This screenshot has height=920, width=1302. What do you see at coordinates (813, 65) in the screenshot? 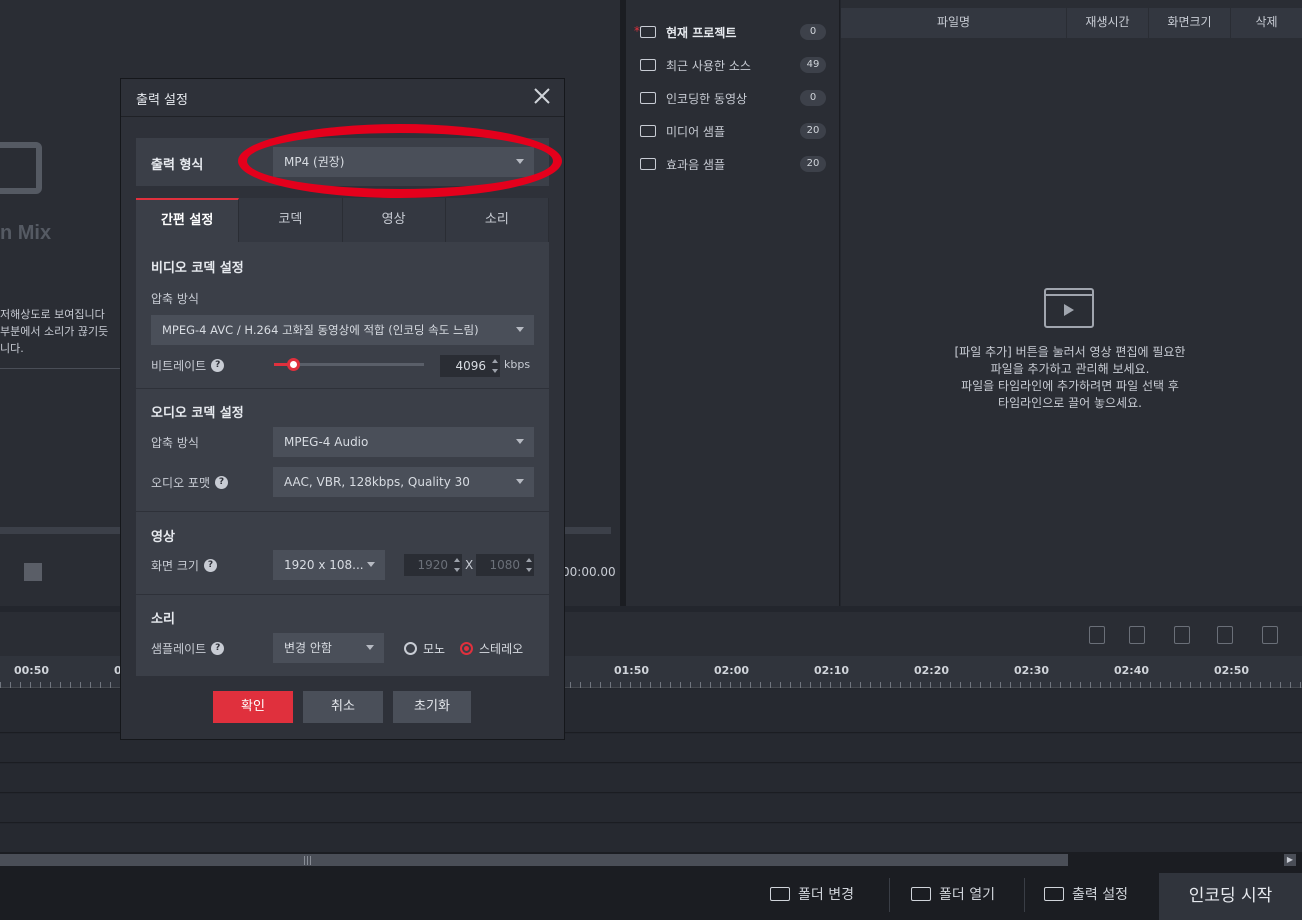
I see `library-item-count: 49` at bounding box center [813, 65].